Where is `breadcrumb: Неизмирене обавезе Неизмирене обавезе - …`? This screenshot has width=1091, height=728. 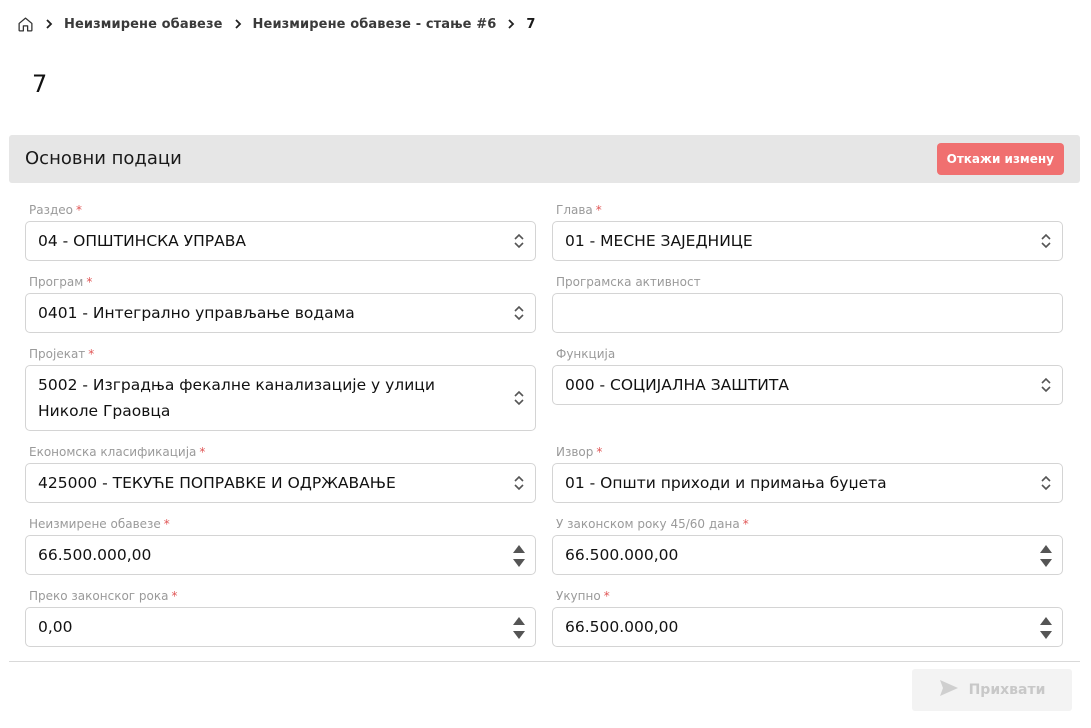 breadcrumb: Неизмирене обавезе Неизмирене обавезе - … is located at coordinates (275, 24).